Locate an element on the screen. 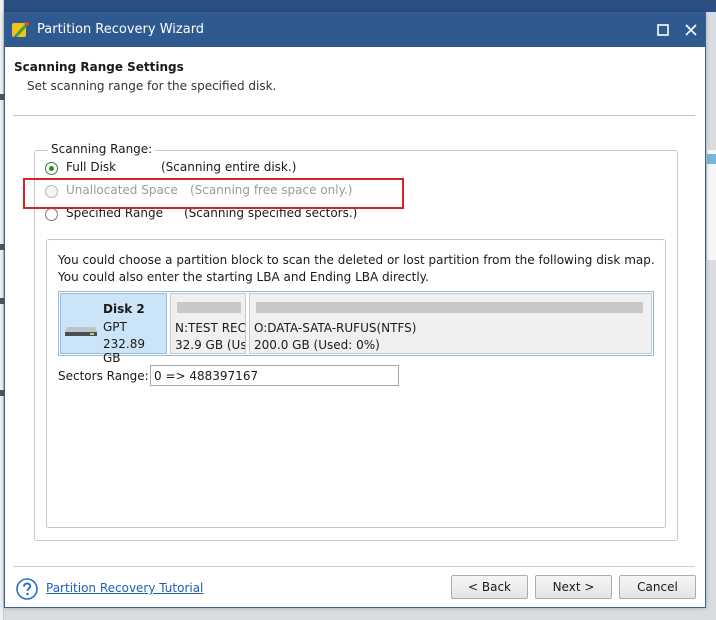 The height and width of the screenshot is (620, 716). radio-full-disk: Full Disk (Scanning entire disk.) is located at coordinates (185, 168).